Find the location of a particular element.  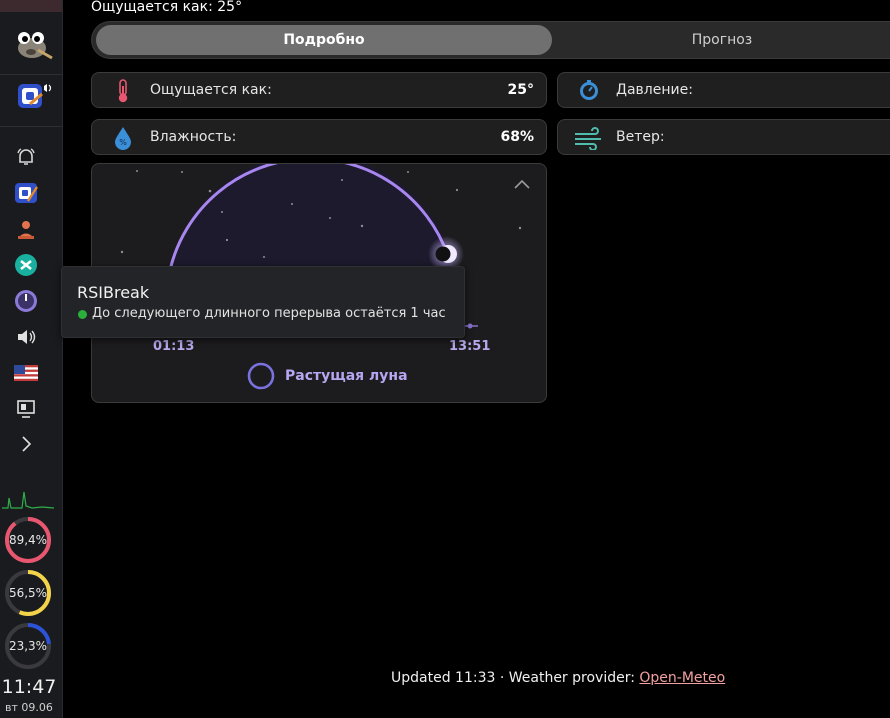

wind-icon is located at coordinates (588, 138).